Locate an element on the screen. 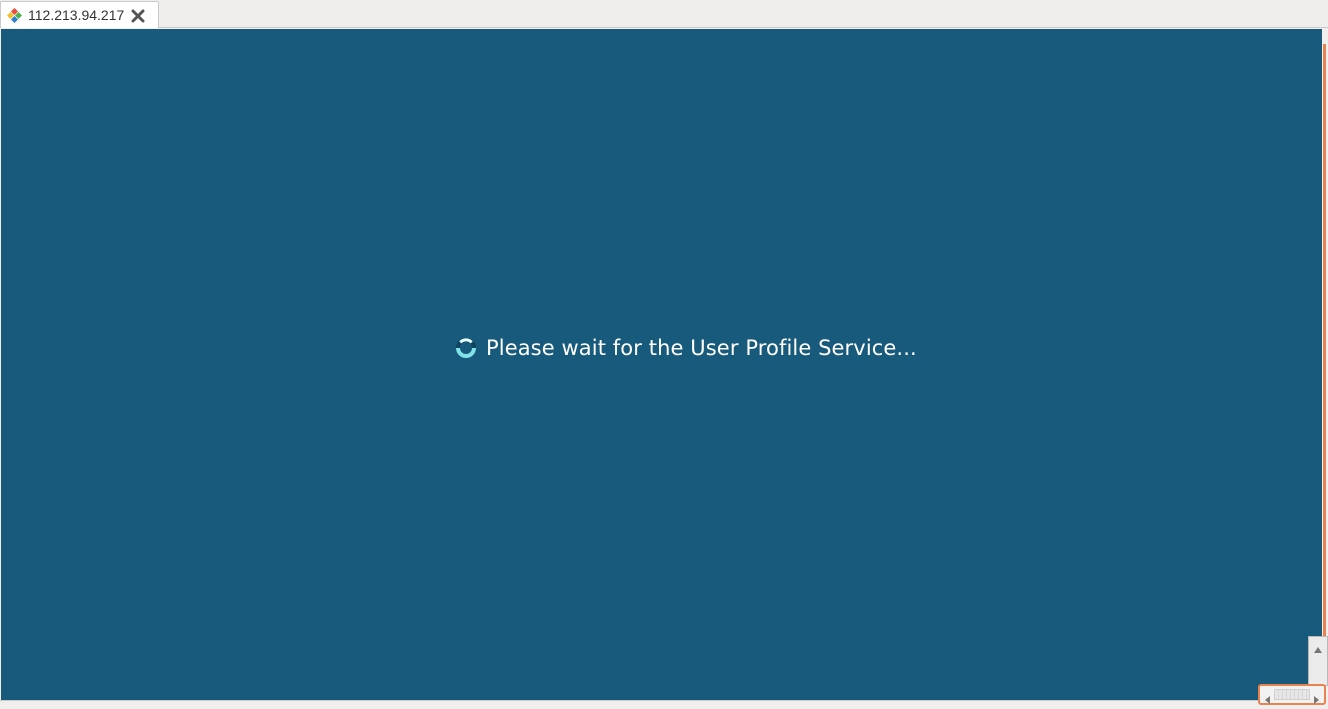 Image resolution: width=1328 pixels, height=709 pixels. tab-title: 112.213.94.217 is located at coordinates (76, 15).